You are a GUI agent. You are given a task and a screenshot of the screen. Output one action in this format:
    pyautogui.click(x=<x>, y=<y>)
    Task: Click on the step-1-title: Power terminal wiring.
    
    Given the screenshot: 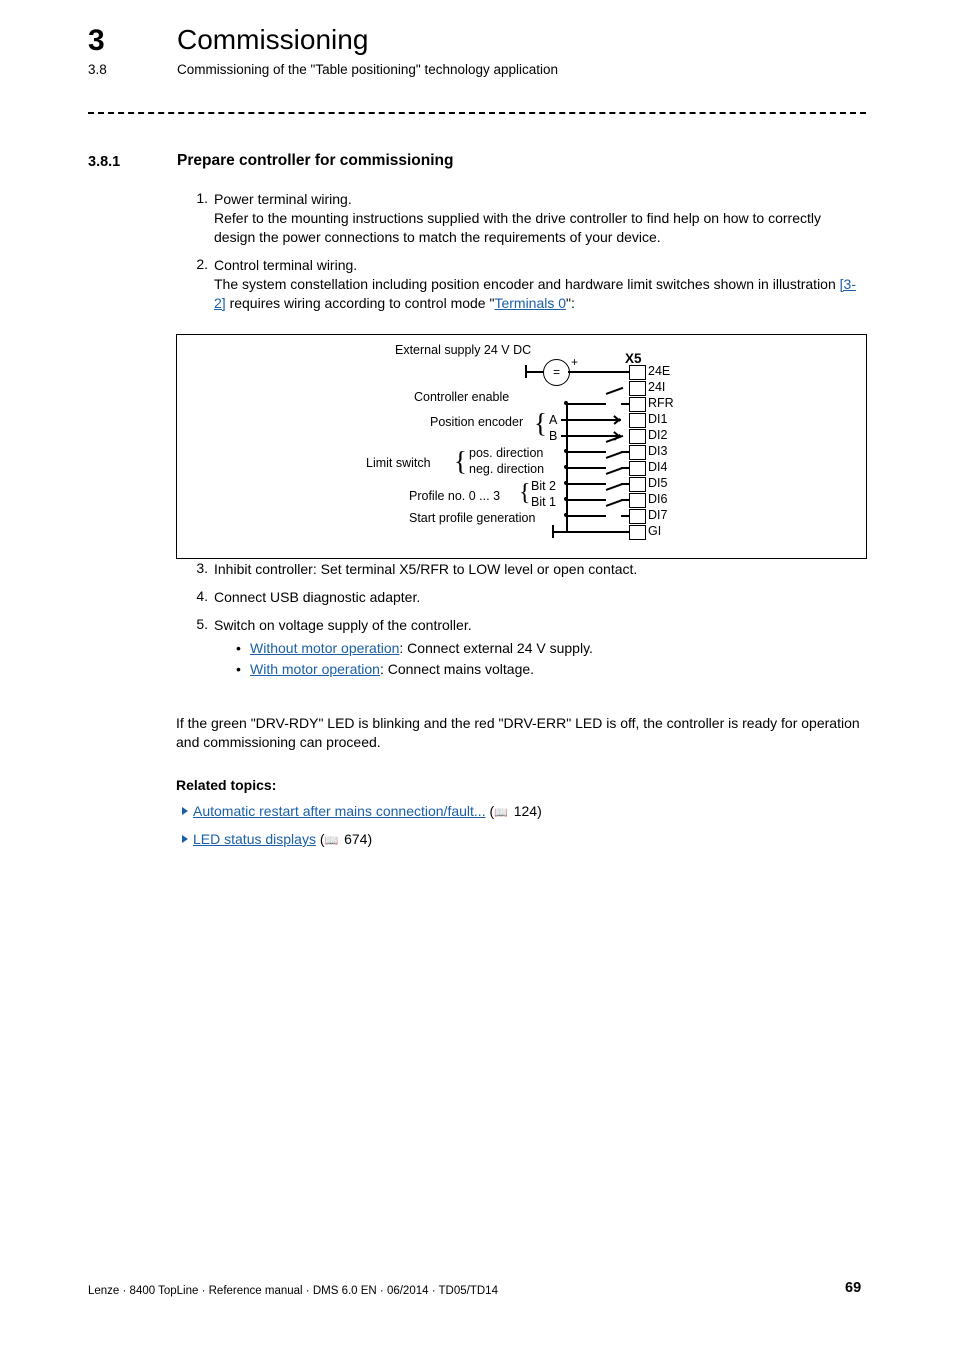 What is the action you would take?
    pyautogui.click(x=283, y=199)
    